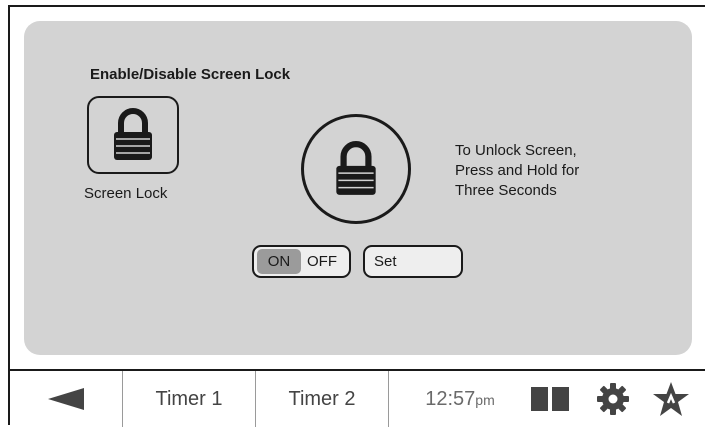  I want to click on split-panel-icon, so click(550, 399).